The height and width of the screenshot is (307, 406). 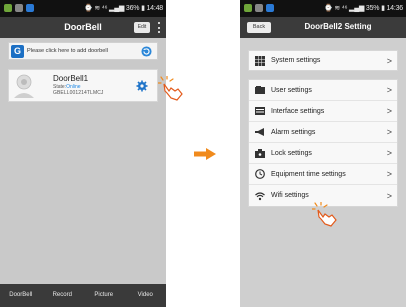 I want to click on interface-settings-row: Interface settings >, so click(x=323, y=111).